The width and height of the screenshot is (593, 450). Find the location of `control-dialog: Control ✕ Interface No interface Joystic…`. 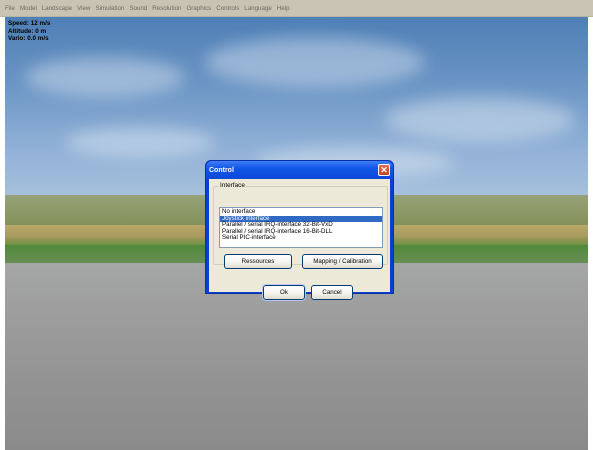

control-dialog: Control ✕ Interface No interface Joystic… is located at coordinates (299, 230).